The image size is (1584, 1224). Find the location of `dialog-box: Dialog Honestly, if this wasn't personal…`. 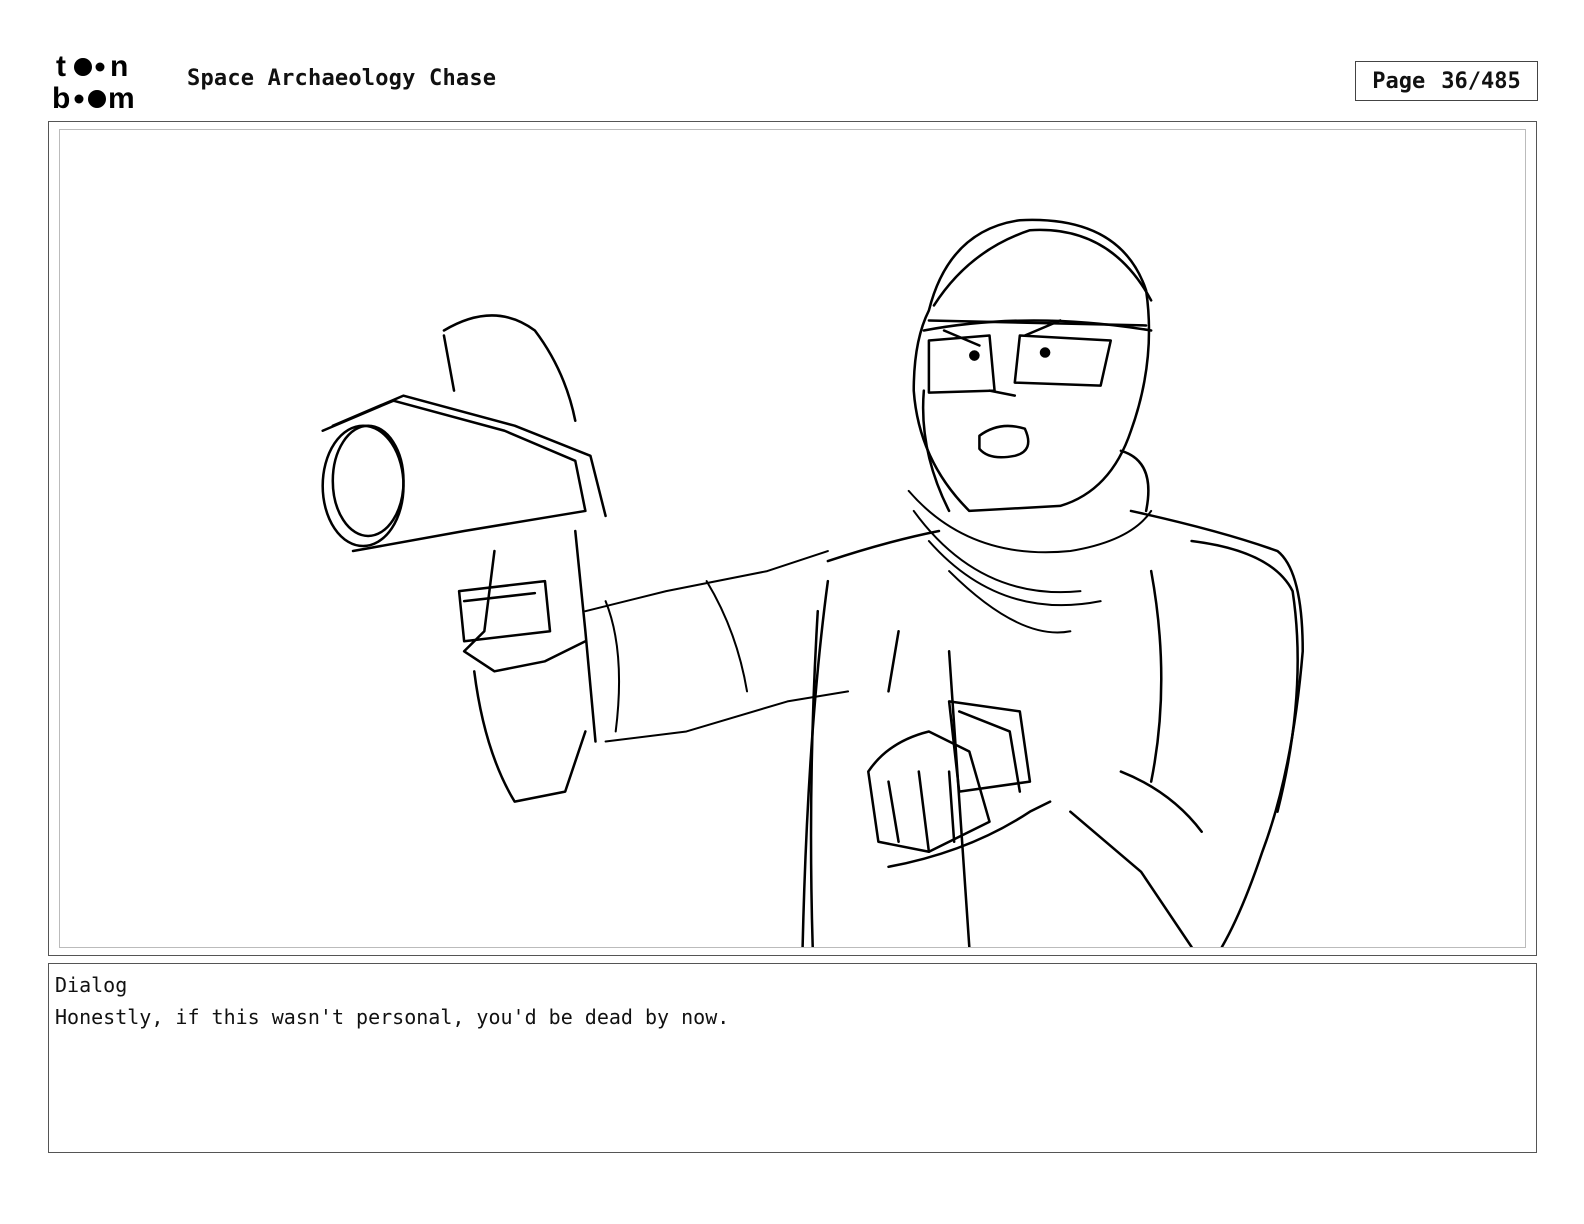

dialog-box: Dialog Honestly, if this wasn't personal… is located at coordinates (792, 1058).